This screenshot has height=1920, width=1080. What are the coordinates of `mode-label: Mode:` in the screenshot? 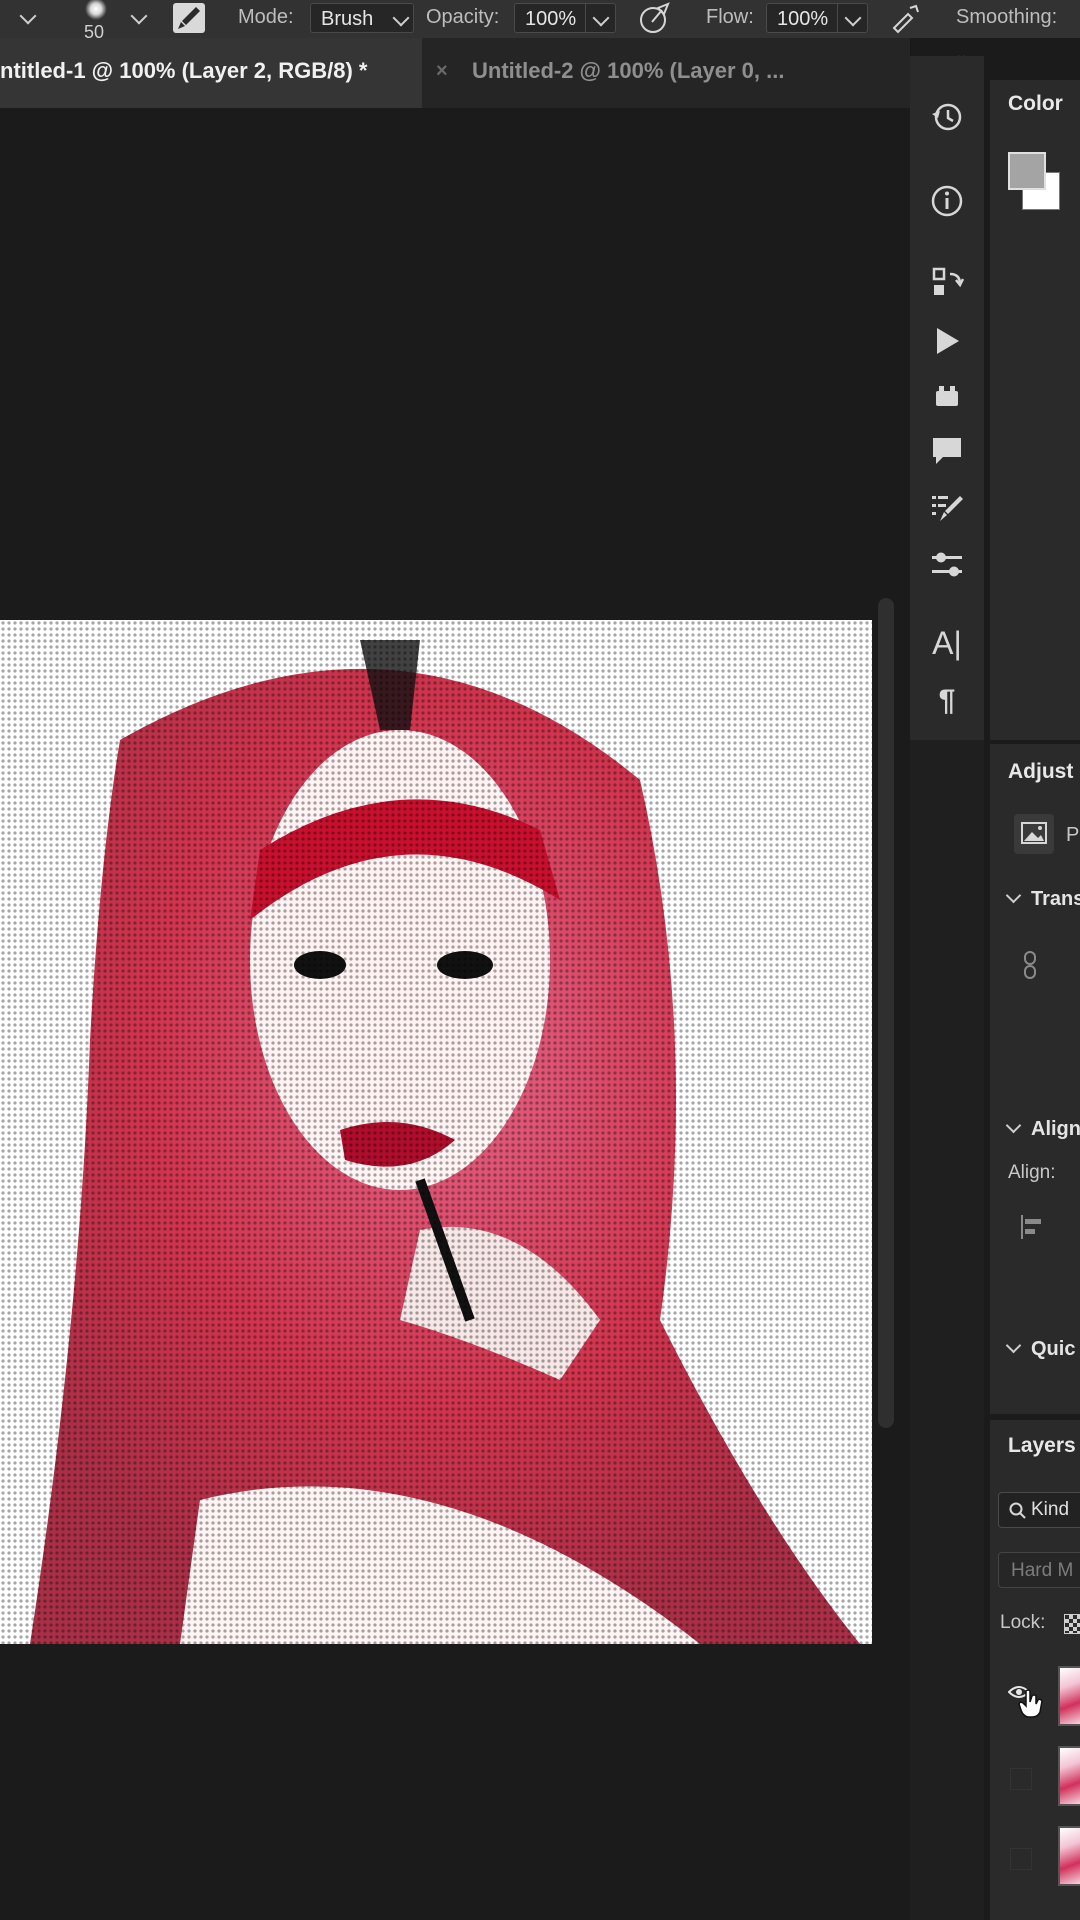 It's located at (266, 17).